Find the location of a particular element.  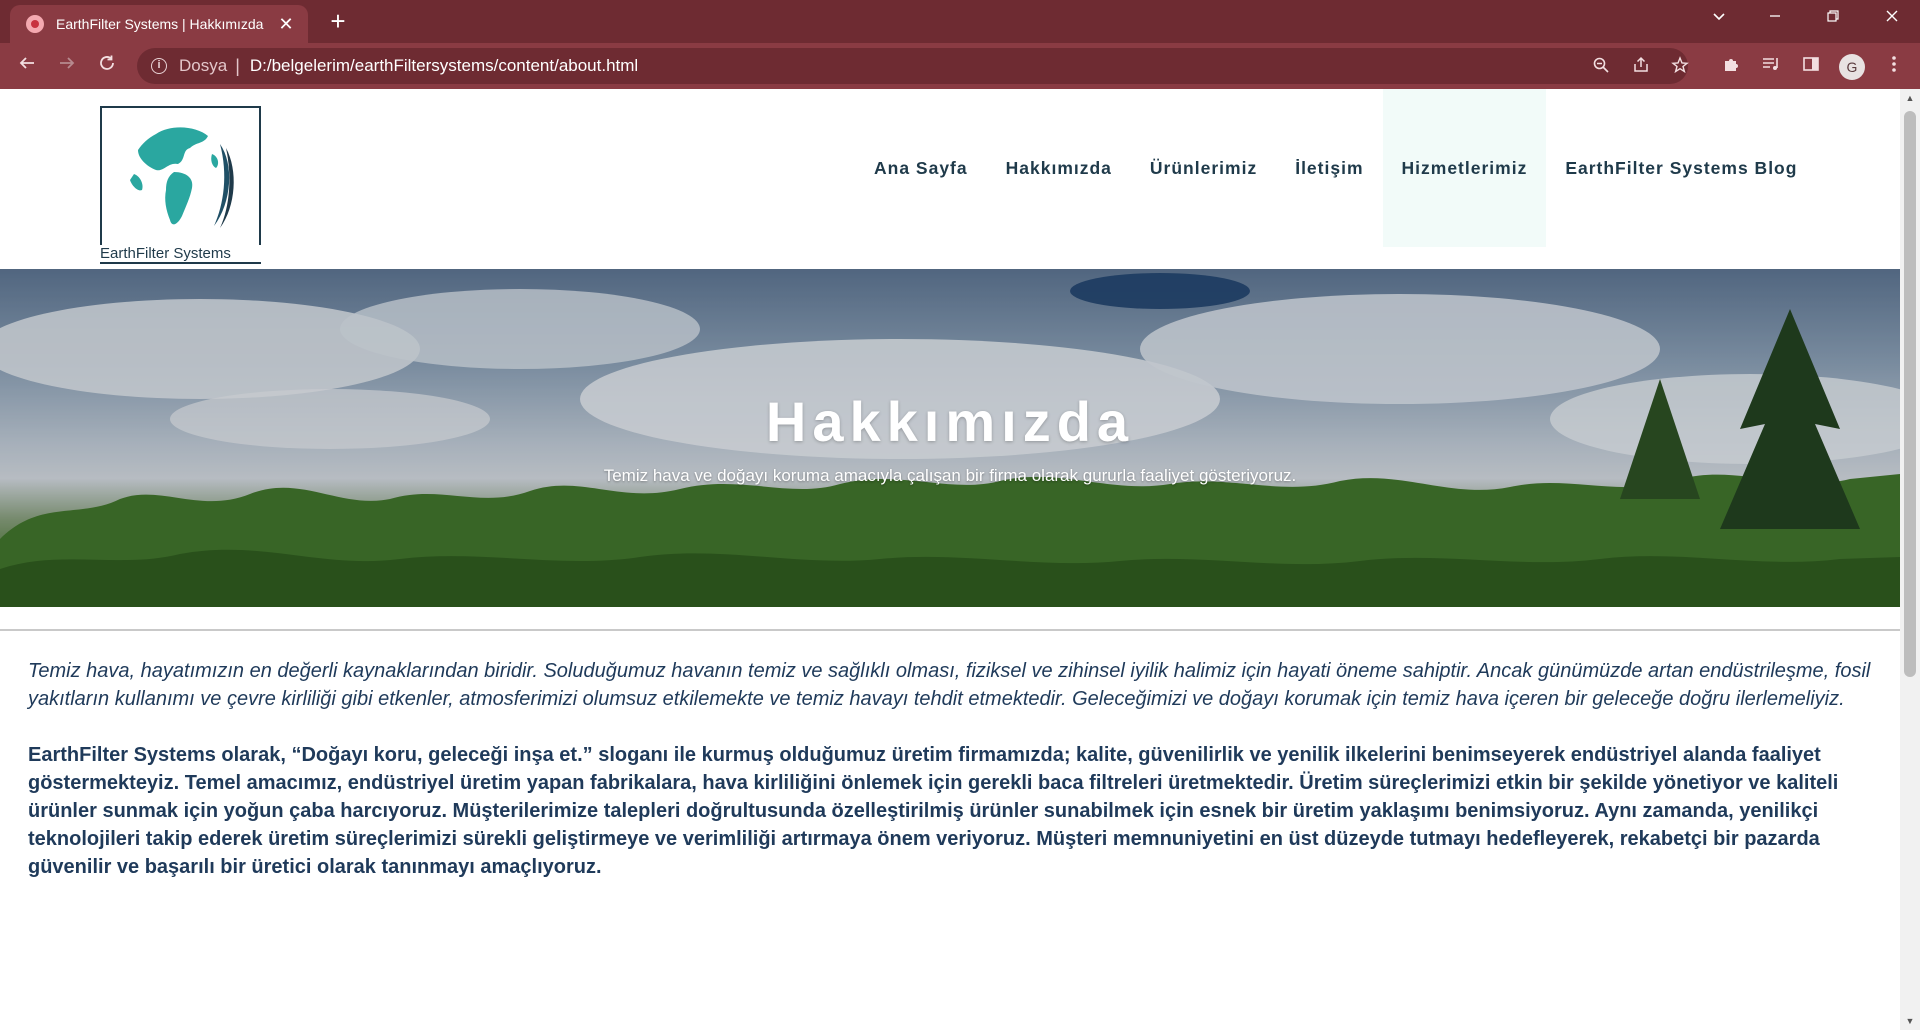

scroll-down-icon: ▼ is located at coordinates (1910, 1021).